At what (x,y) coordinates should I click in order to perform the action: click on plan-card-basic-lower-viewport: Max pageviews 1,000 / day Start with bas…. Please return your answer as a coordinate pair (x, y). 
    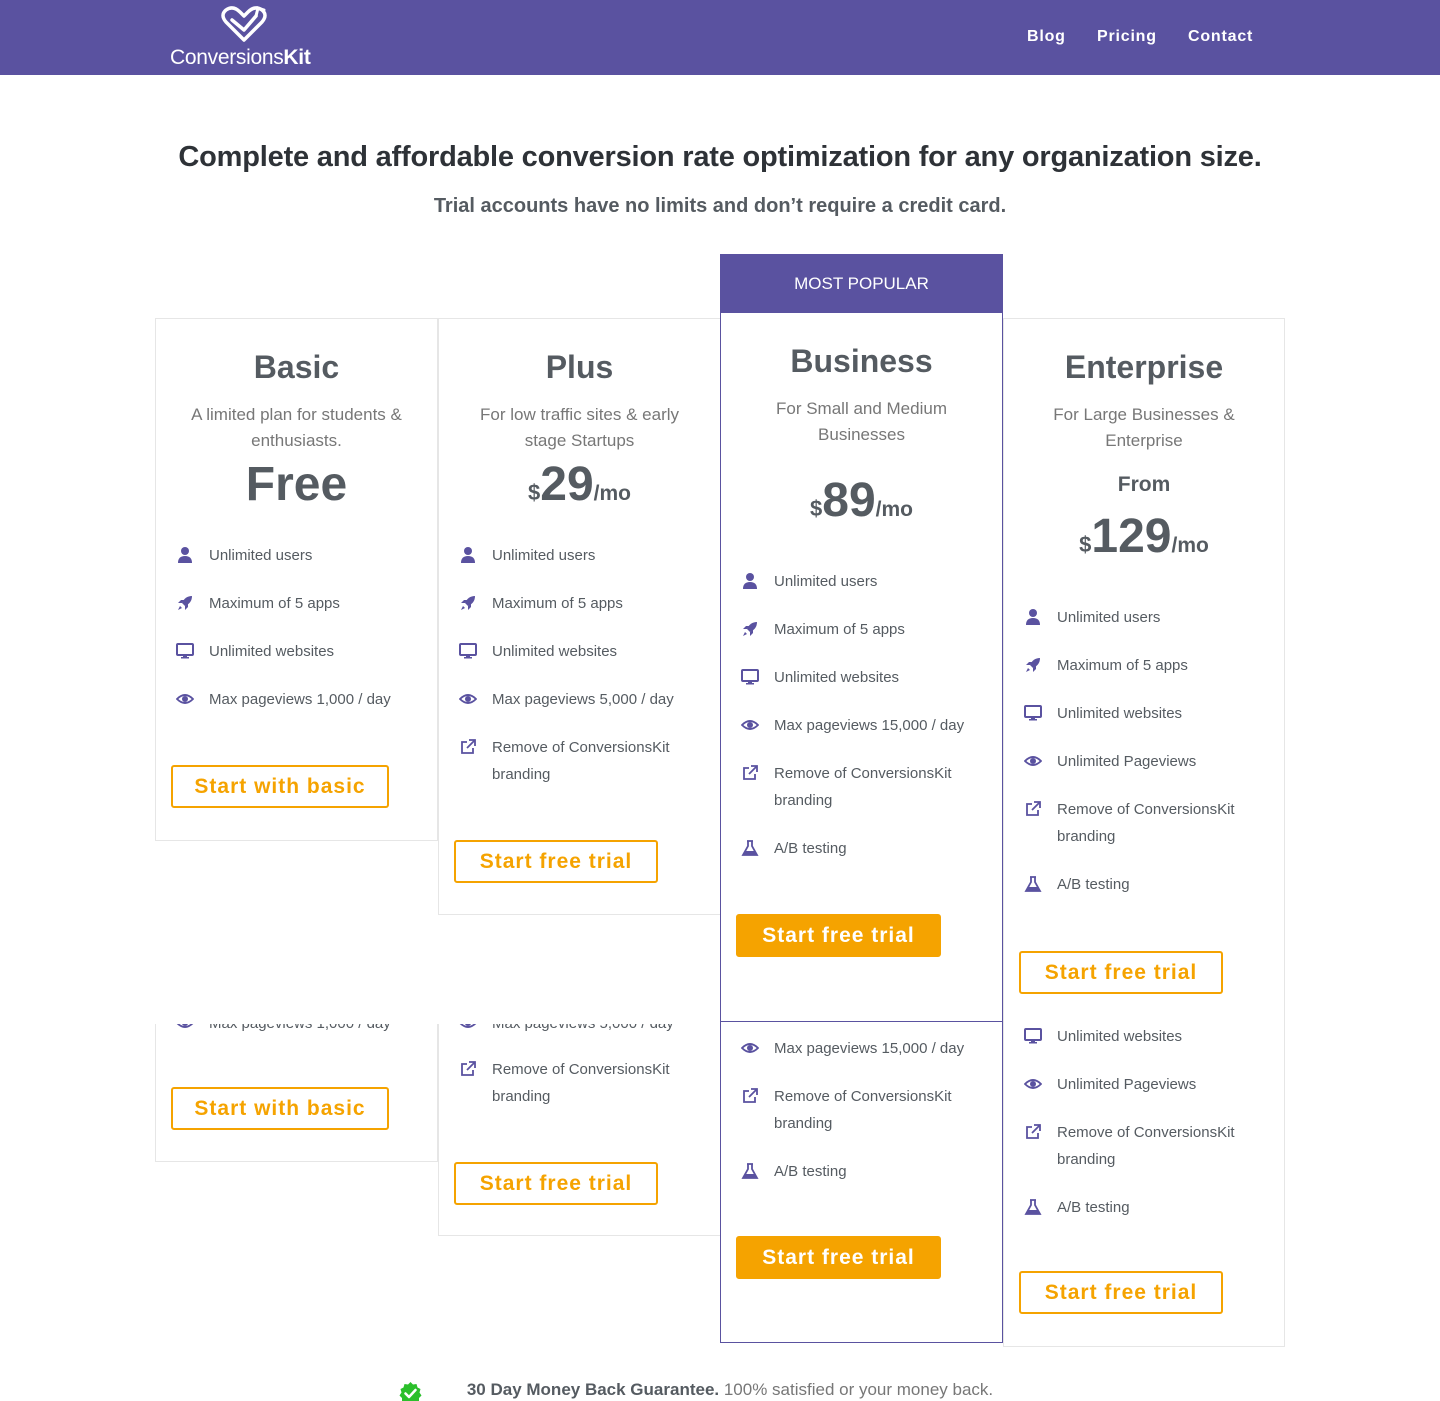
    Looking at the image, I should click on (296, 1094).